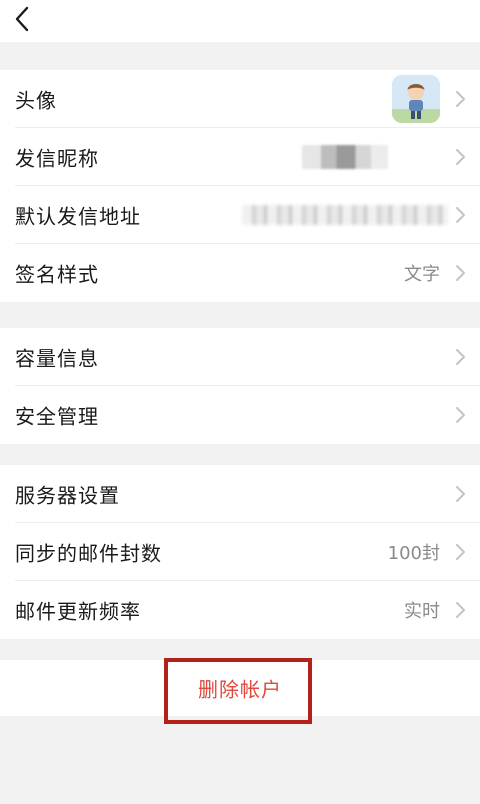 The width and height of the screenshot is (480, 804). What do you see at coordinates (422, 274) in the screenshot?
I see `row-value: 文字` at bounding box center [422, 274].